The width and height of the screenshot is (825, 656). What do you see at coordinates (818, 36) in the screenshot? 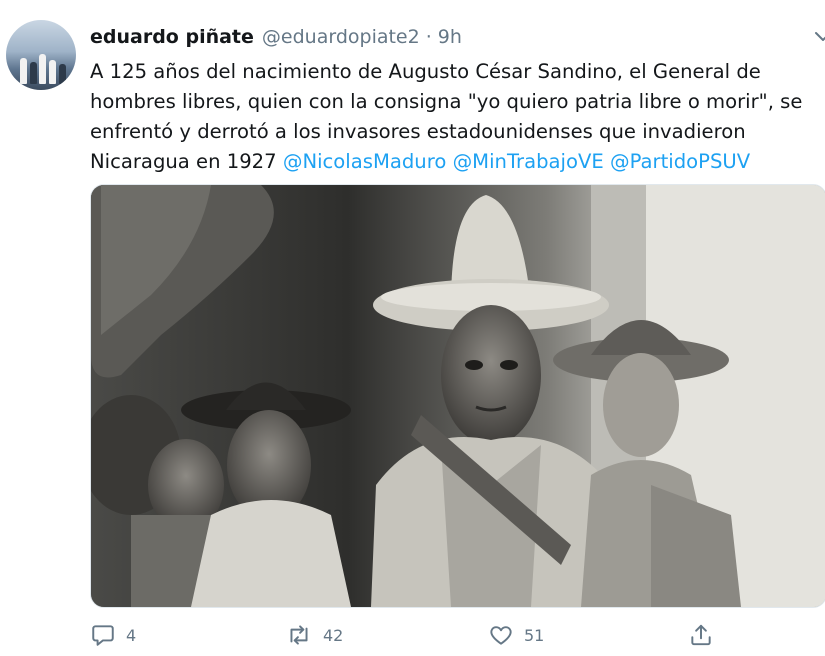
I see `chevron-down-icon` at bounding box center [818, 36].